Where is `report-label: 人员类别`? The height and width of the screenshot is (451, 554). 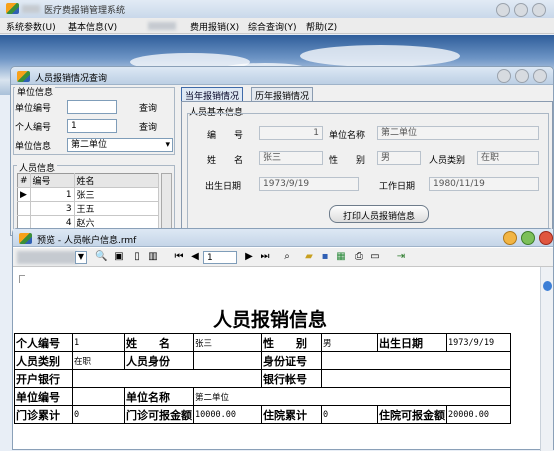 report-label: 人员类别 is located at coordinates (43, 360).